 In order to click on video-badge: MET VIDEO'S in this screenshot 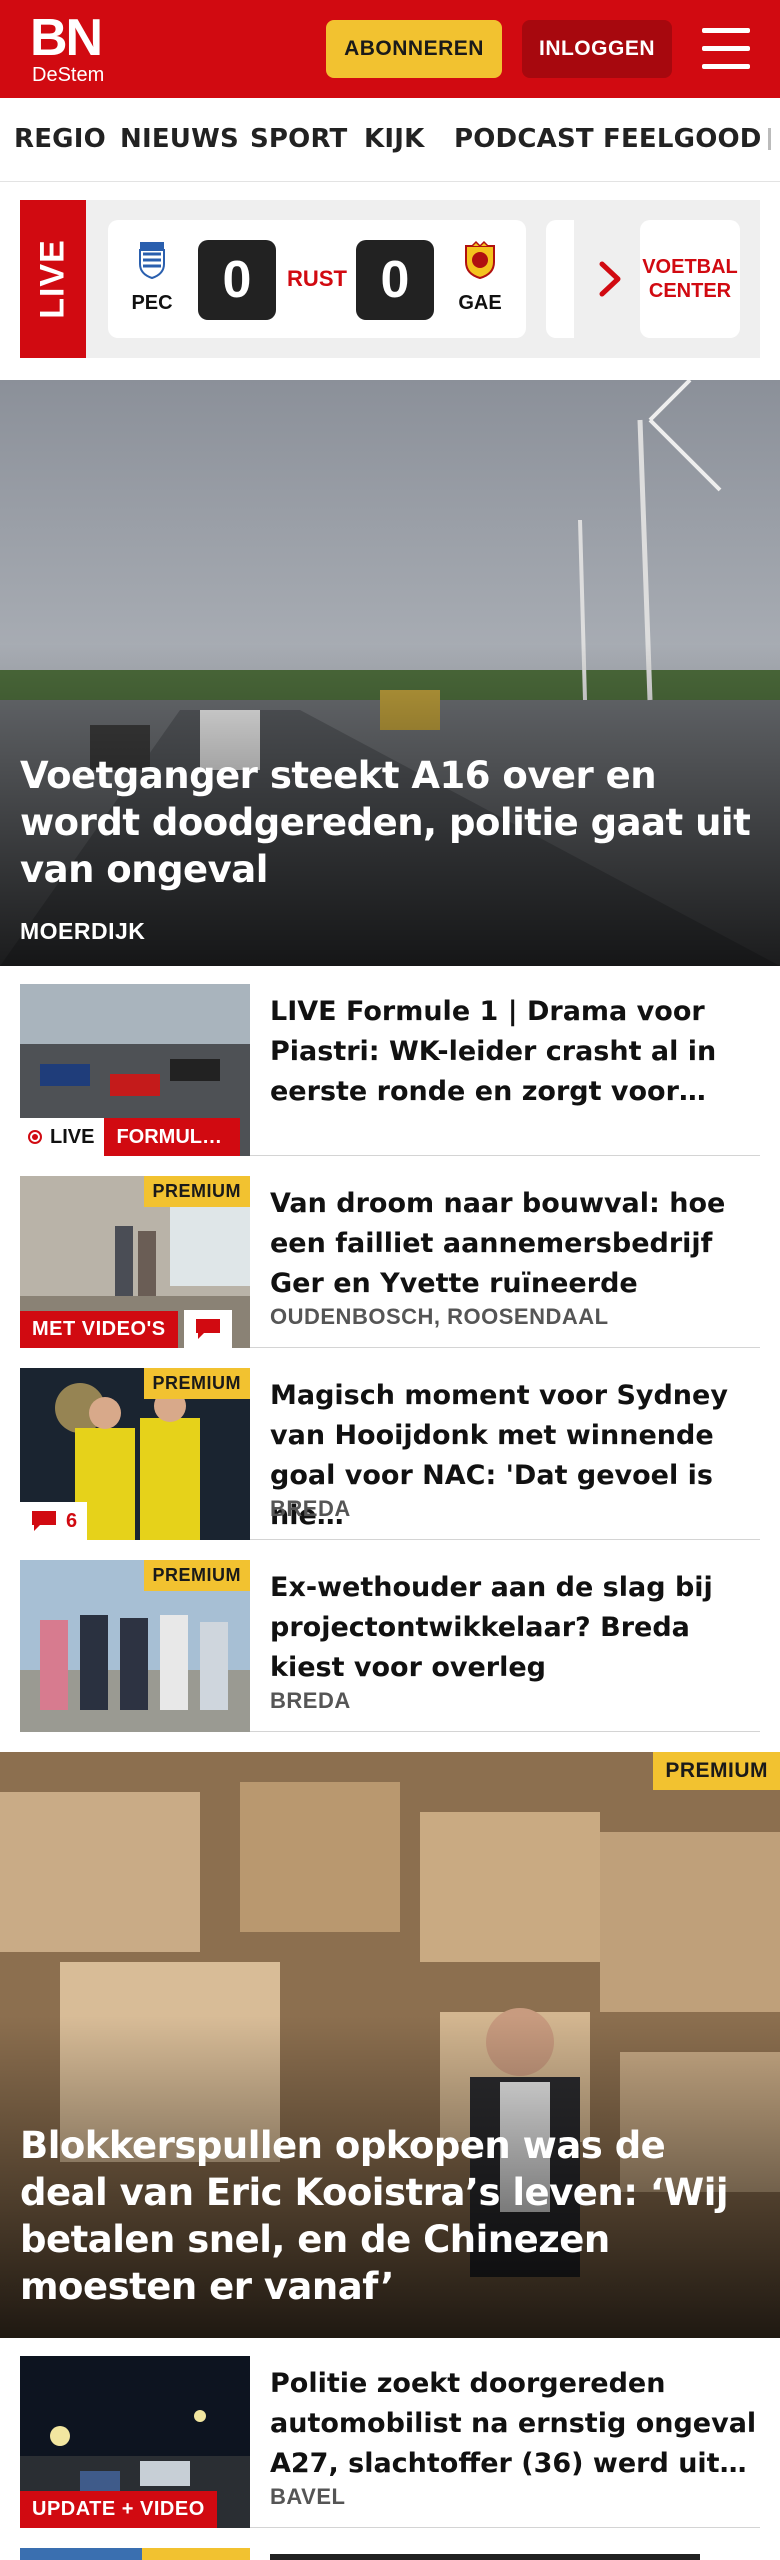, I will do `click(99, 1329)`.